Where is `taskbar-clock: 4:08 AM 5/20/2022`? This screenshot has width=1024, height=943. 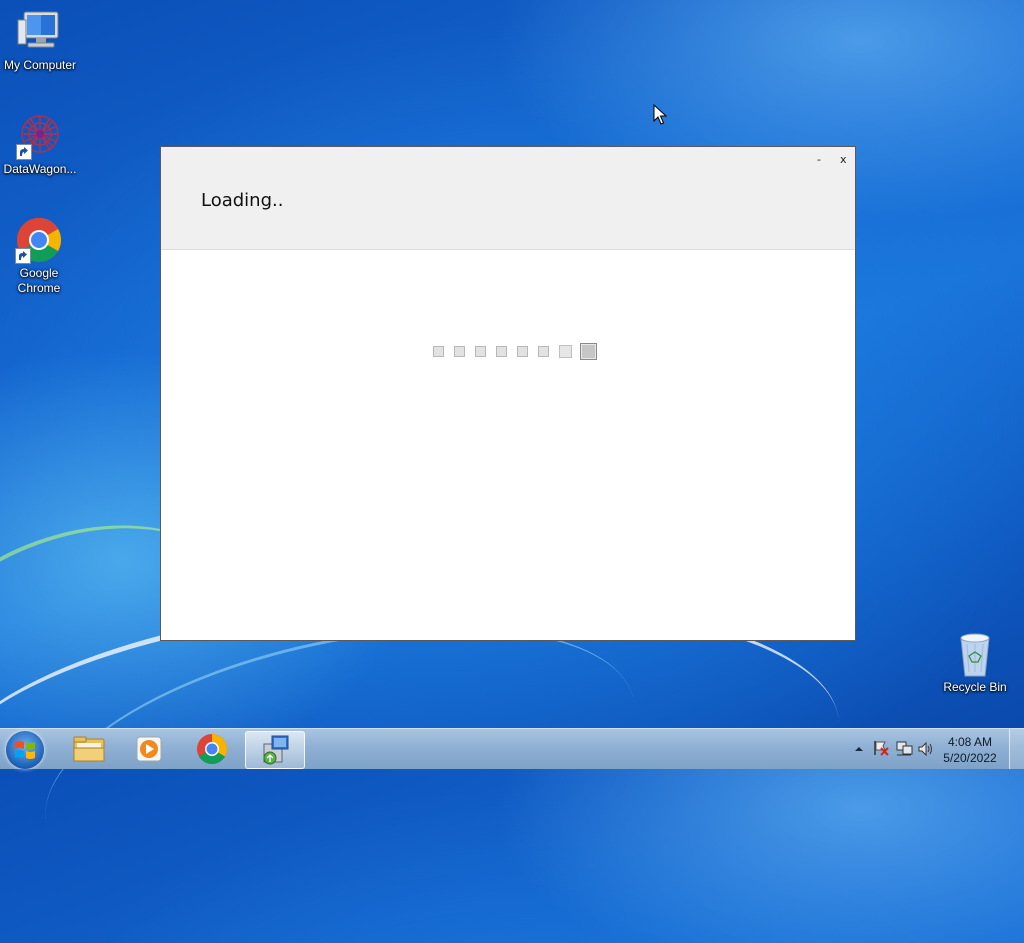
taskbar-clock: 4:08 AM 5/20/2022 is located at coordinates (970, 750).